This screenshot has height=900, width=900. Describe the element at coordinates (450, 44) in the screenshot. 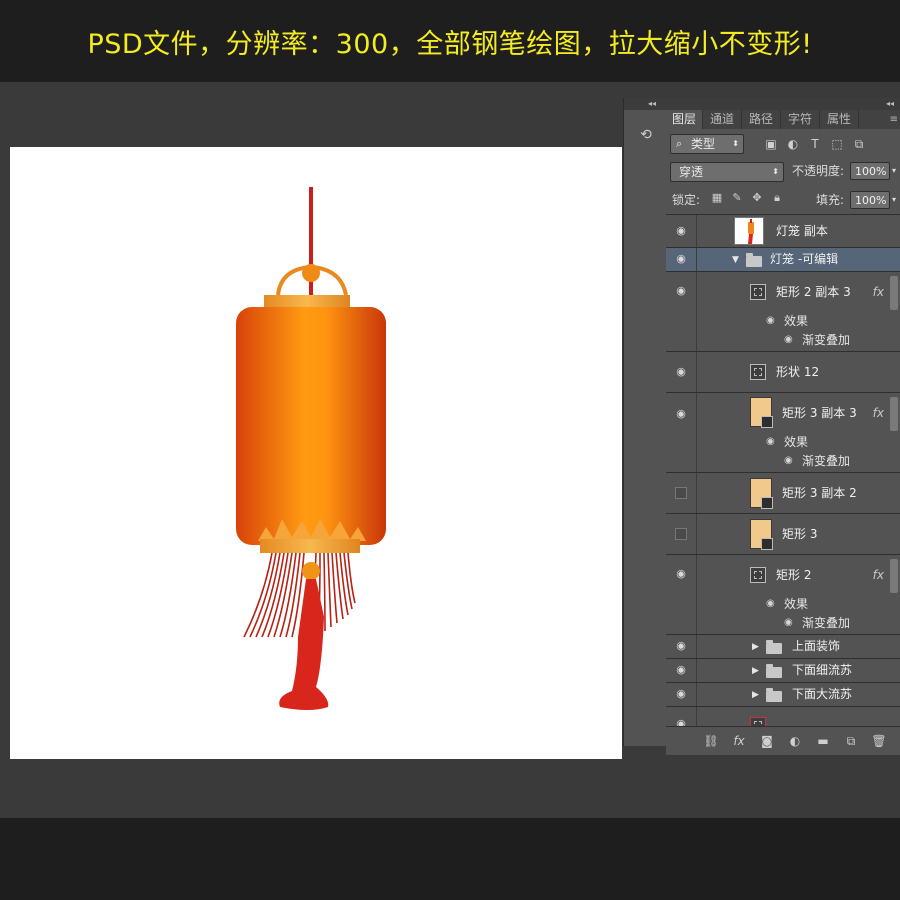

I see `banner-text: PSD文件，分辨率：300，全部钢笔绘图，拉大缩小不变形!` at that location.